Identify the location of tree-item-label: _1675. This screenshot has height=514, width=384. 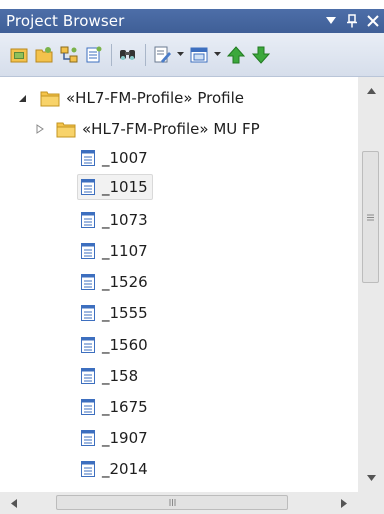
(125, 407).